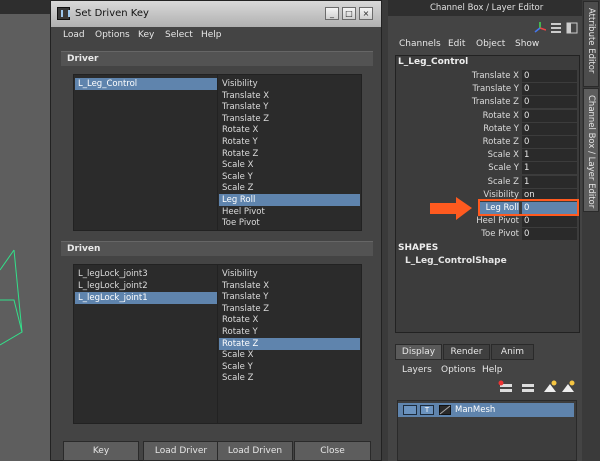 This screenshot has width=600, height=461. Describe the element at coordinates (101, 451) in the screenshot. I see `key-button: Key` at that location.